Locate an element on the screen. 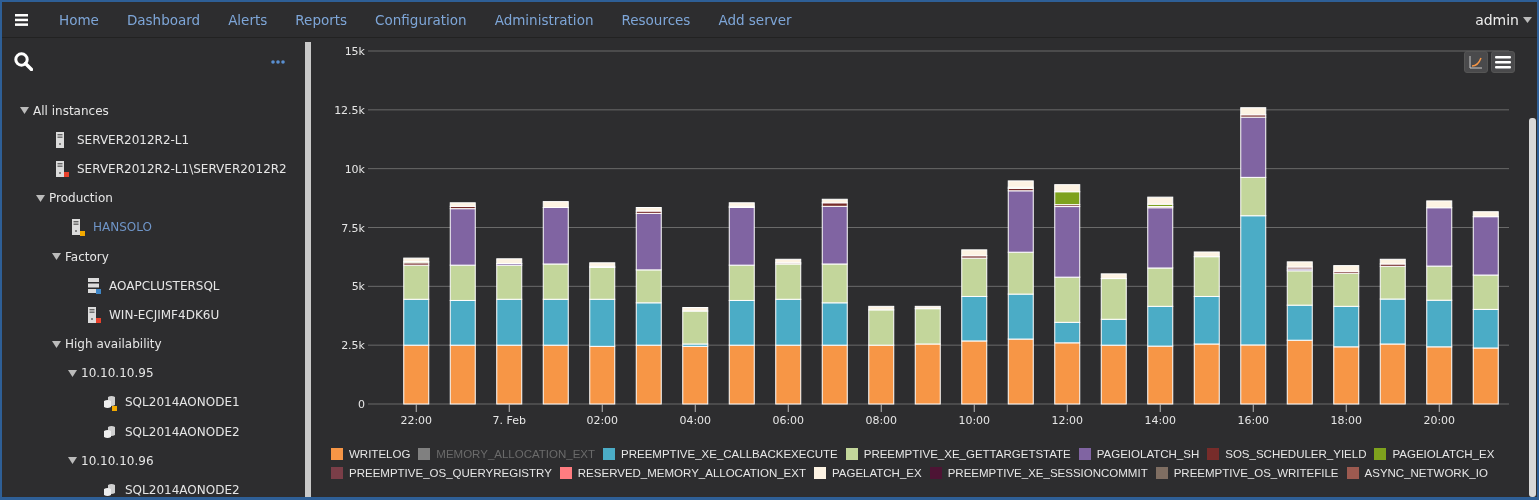  axis-label: 12:00 is located at coordinates (1067, 420).